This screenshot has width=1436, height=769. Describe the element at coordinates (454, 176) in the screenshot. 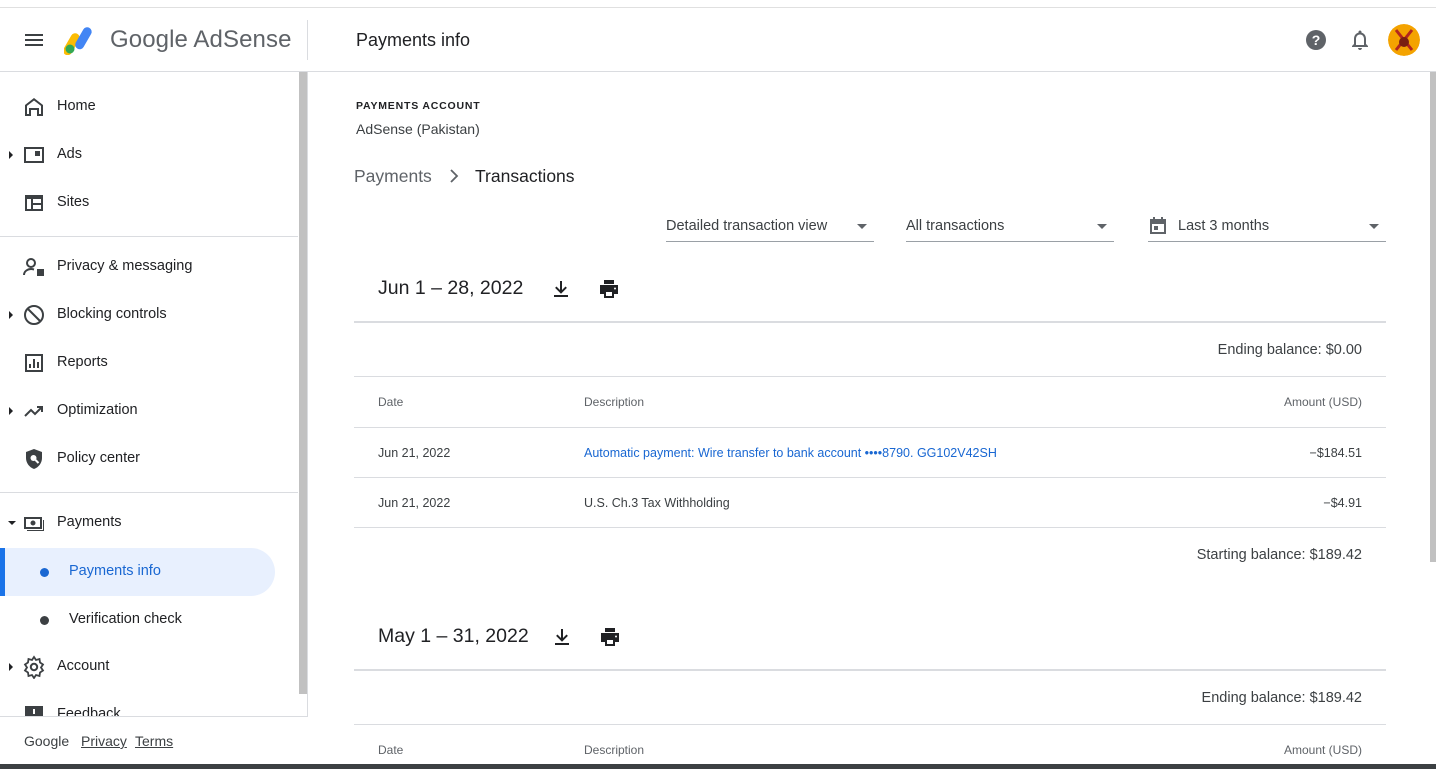

I see `chevron-right-icon` at that location.